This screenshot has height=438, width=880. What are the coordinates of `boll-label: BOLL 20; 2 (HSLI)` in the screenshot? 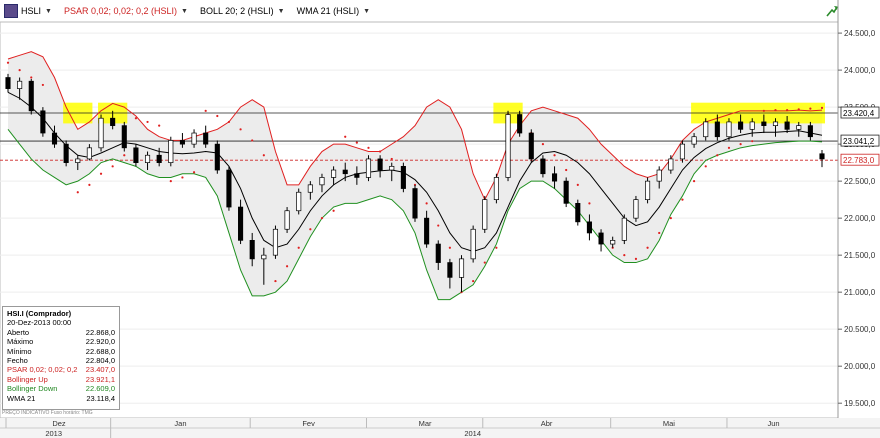 It's located at (236, 11).